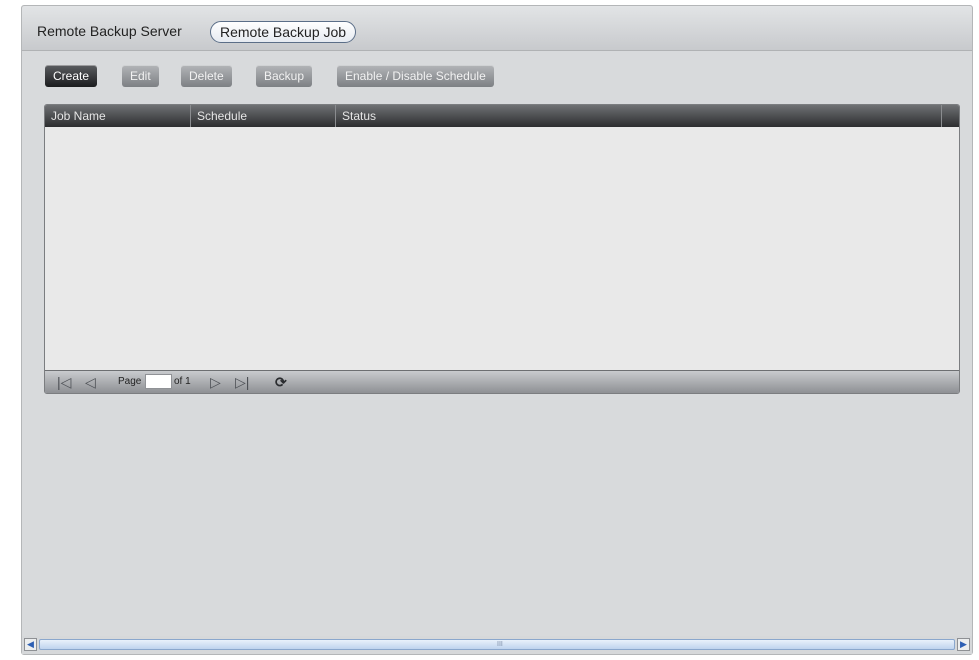 The height and width of the screenshot is (660, 979). Describe the element at coordinates (140, 76) in the screenshot. I see `edit-button: Edit` at that location.